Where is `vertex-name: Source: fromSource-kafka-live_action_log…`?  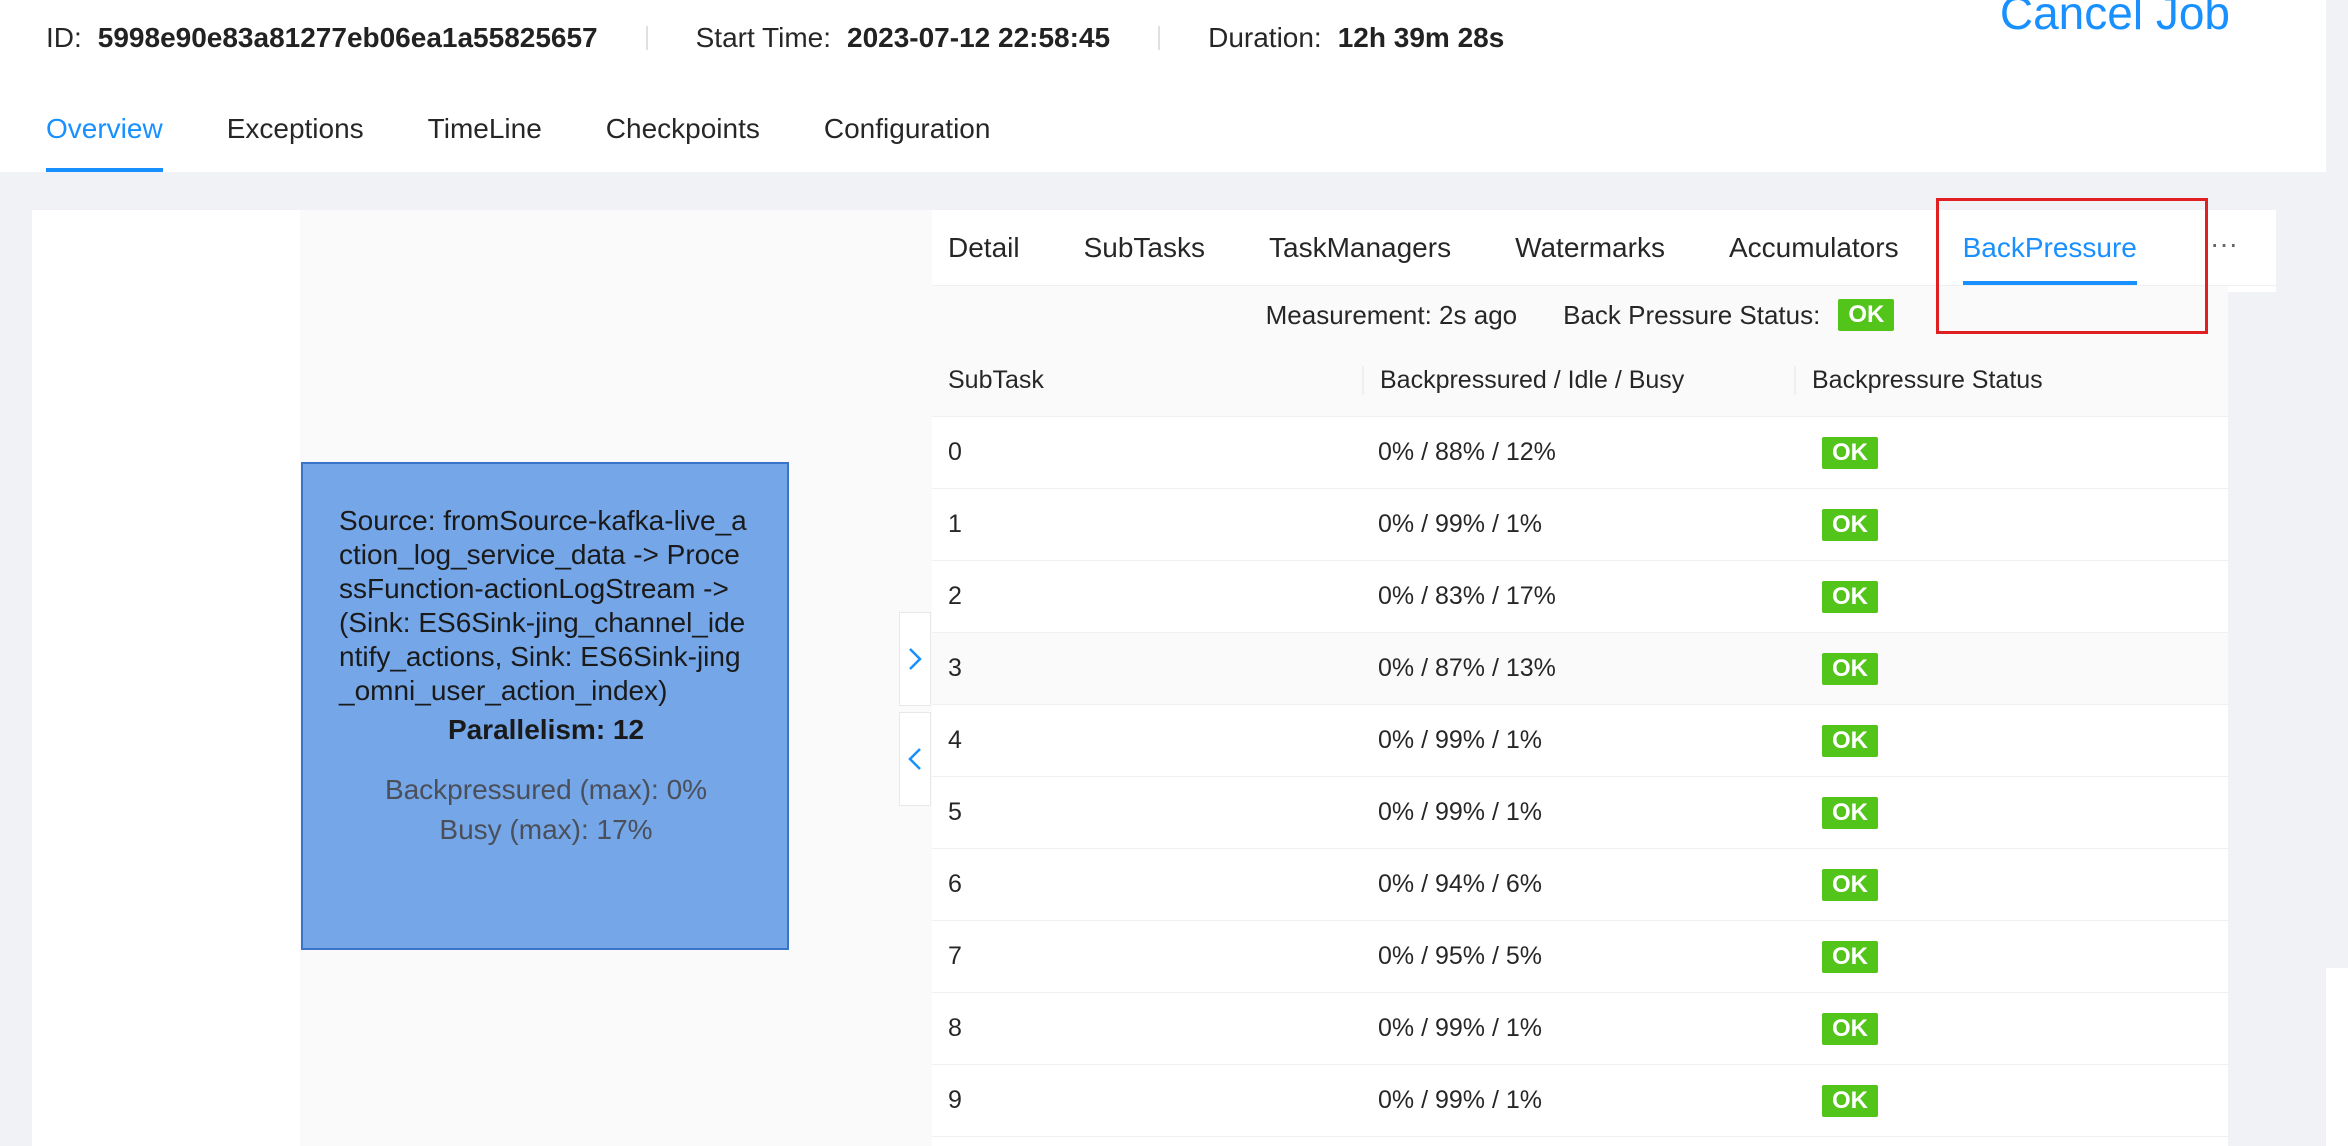
vertex-name: Source: fromSource-kafka-live_action_log… is located at coordinates (543, 605).